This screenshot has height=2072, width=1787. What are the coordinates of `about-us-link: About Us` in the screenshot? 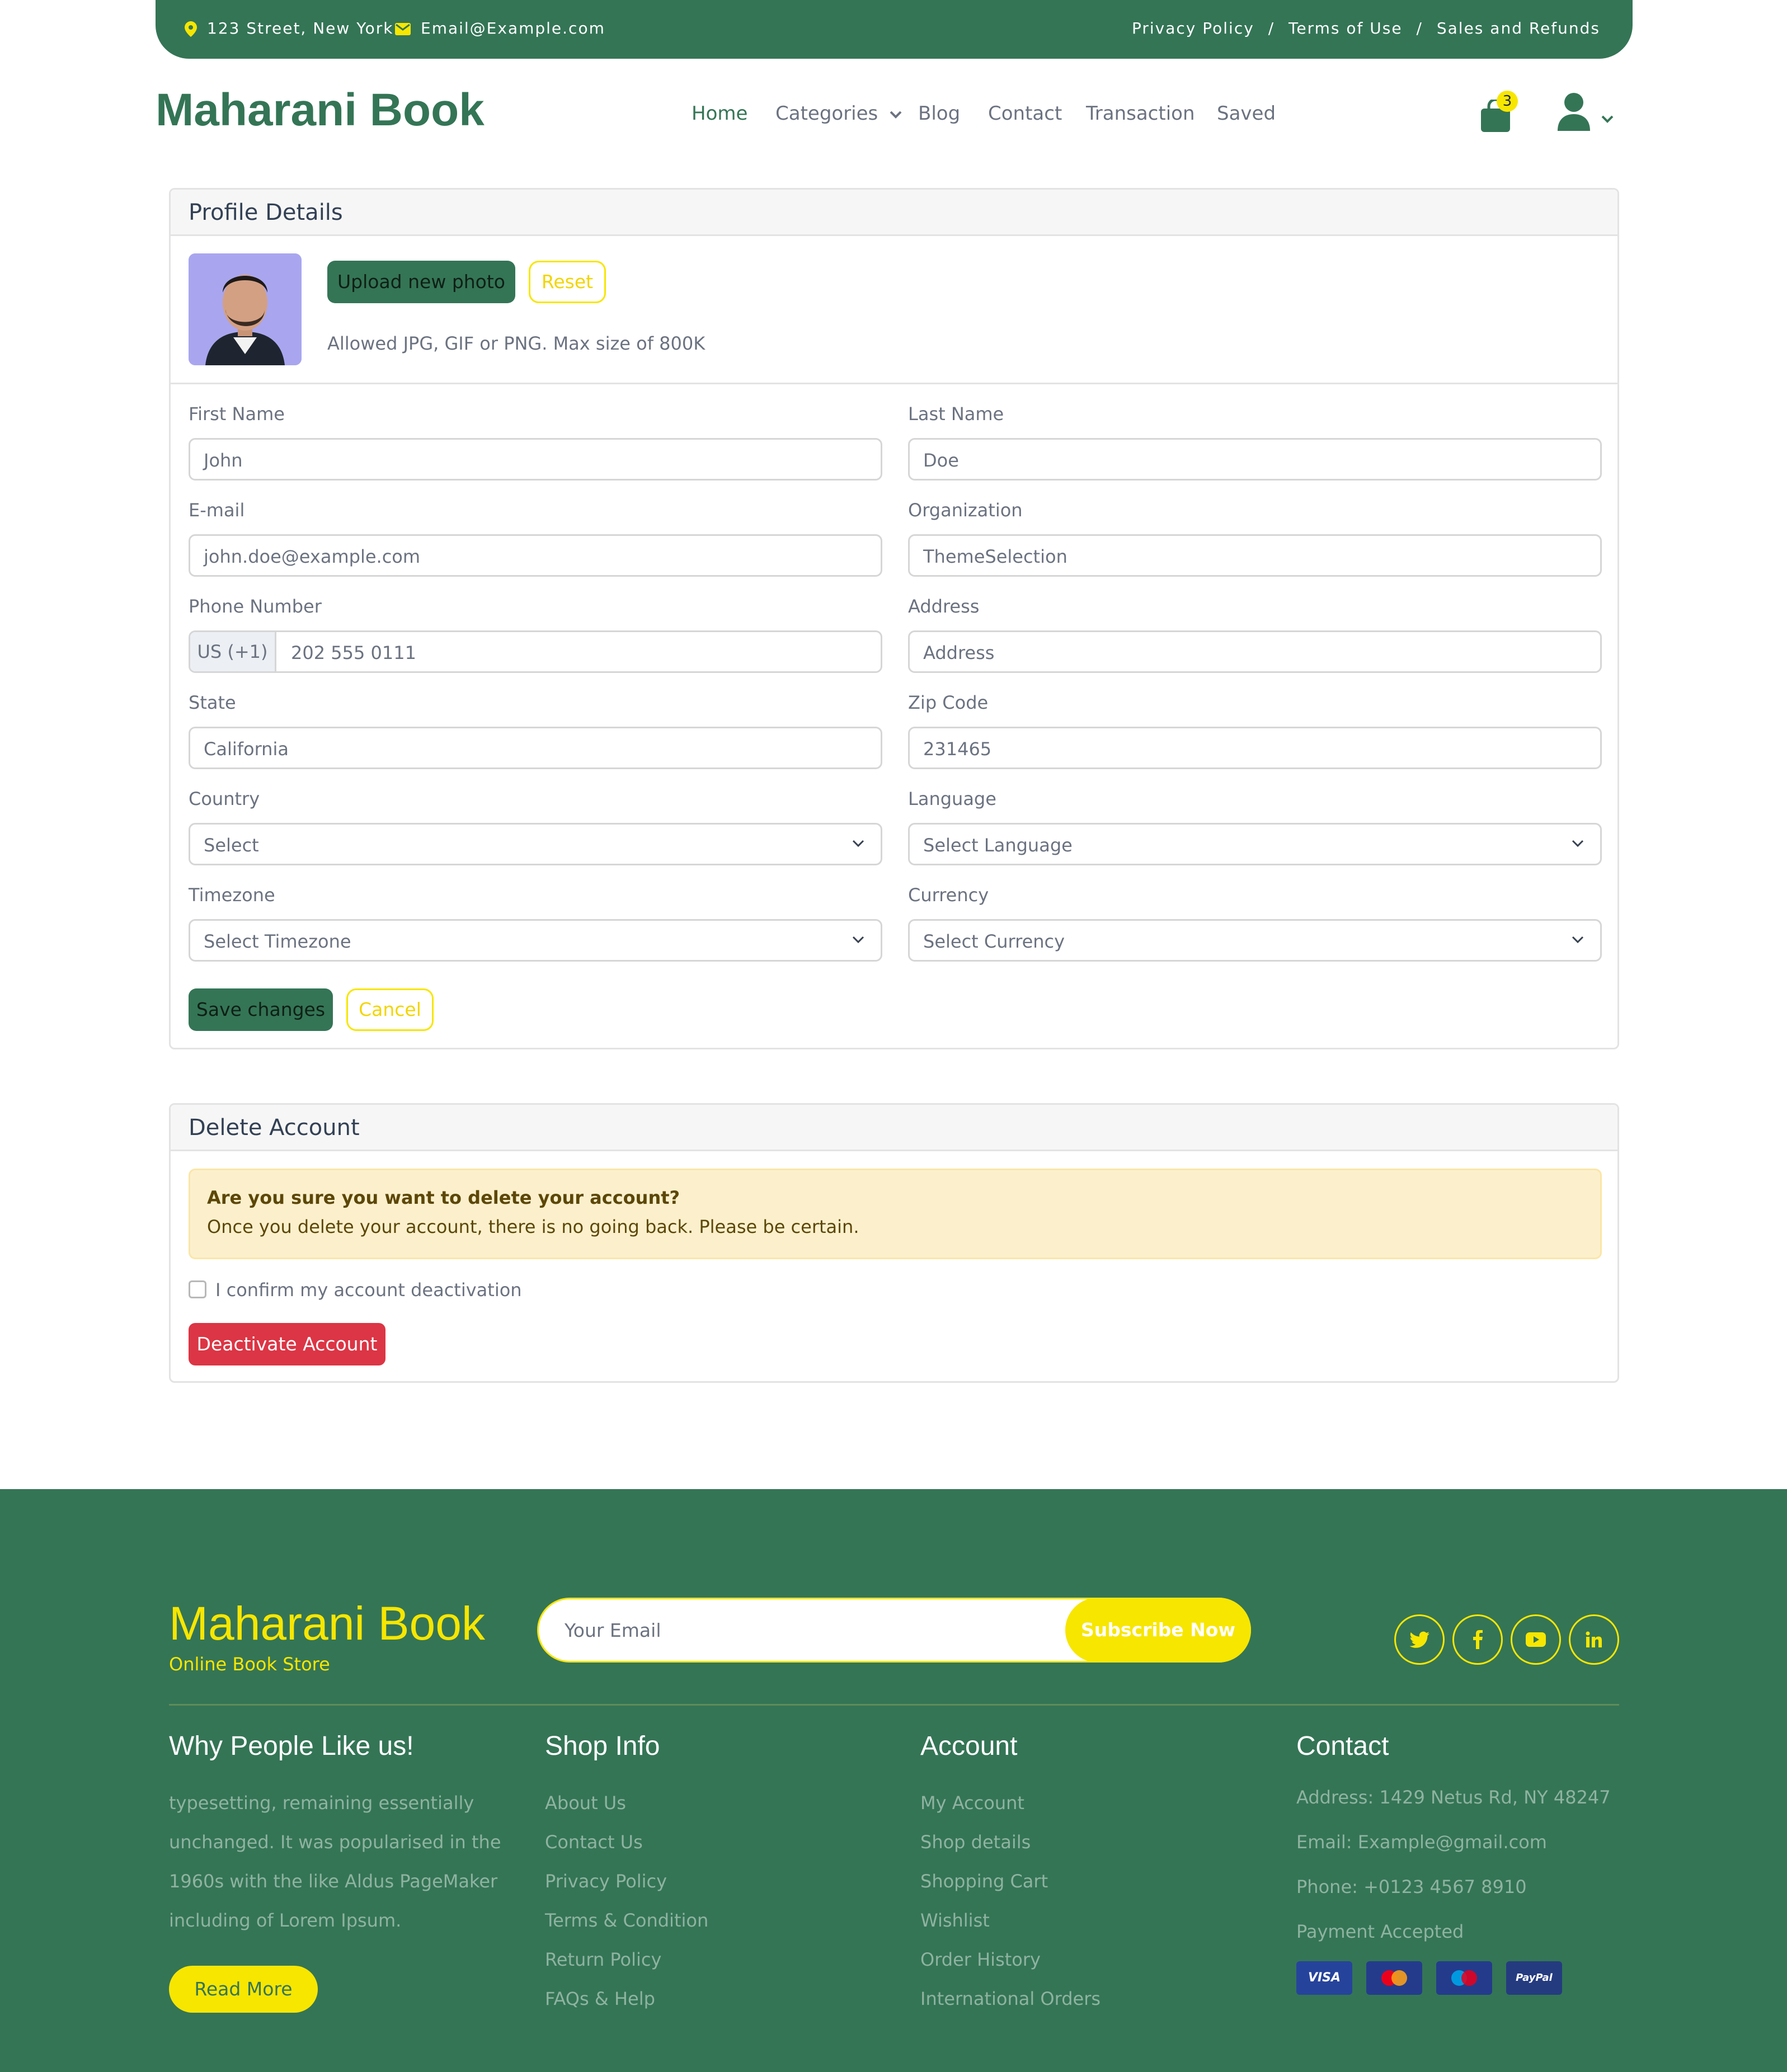 It's located at (586, 1803).